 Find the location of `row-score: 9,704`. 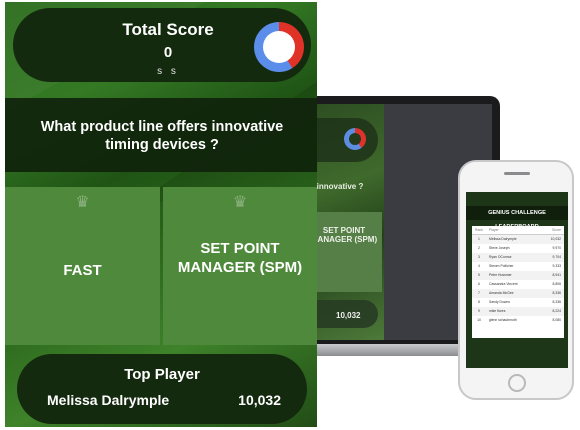

row-score: 9,704 is located at coordinates (557, 257).